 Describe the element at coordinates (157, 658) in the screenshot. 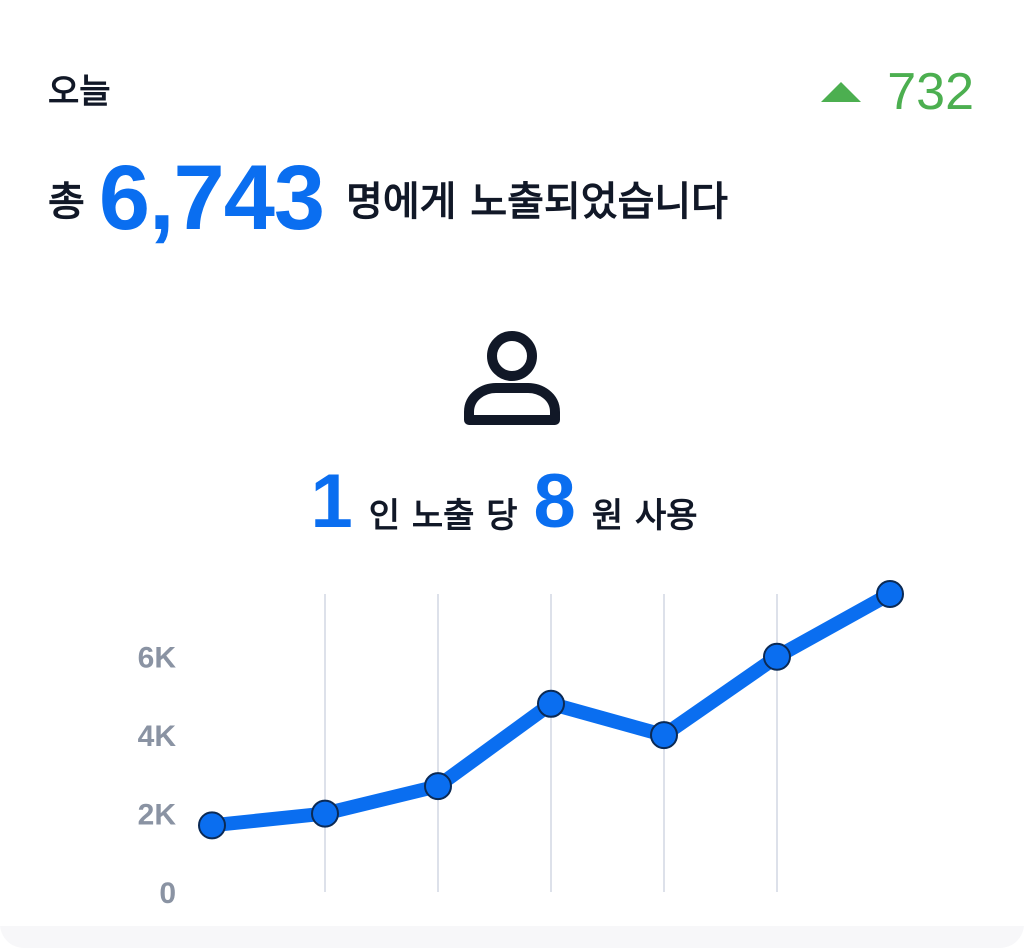

I see `y-tick-label: 6K` at that location.